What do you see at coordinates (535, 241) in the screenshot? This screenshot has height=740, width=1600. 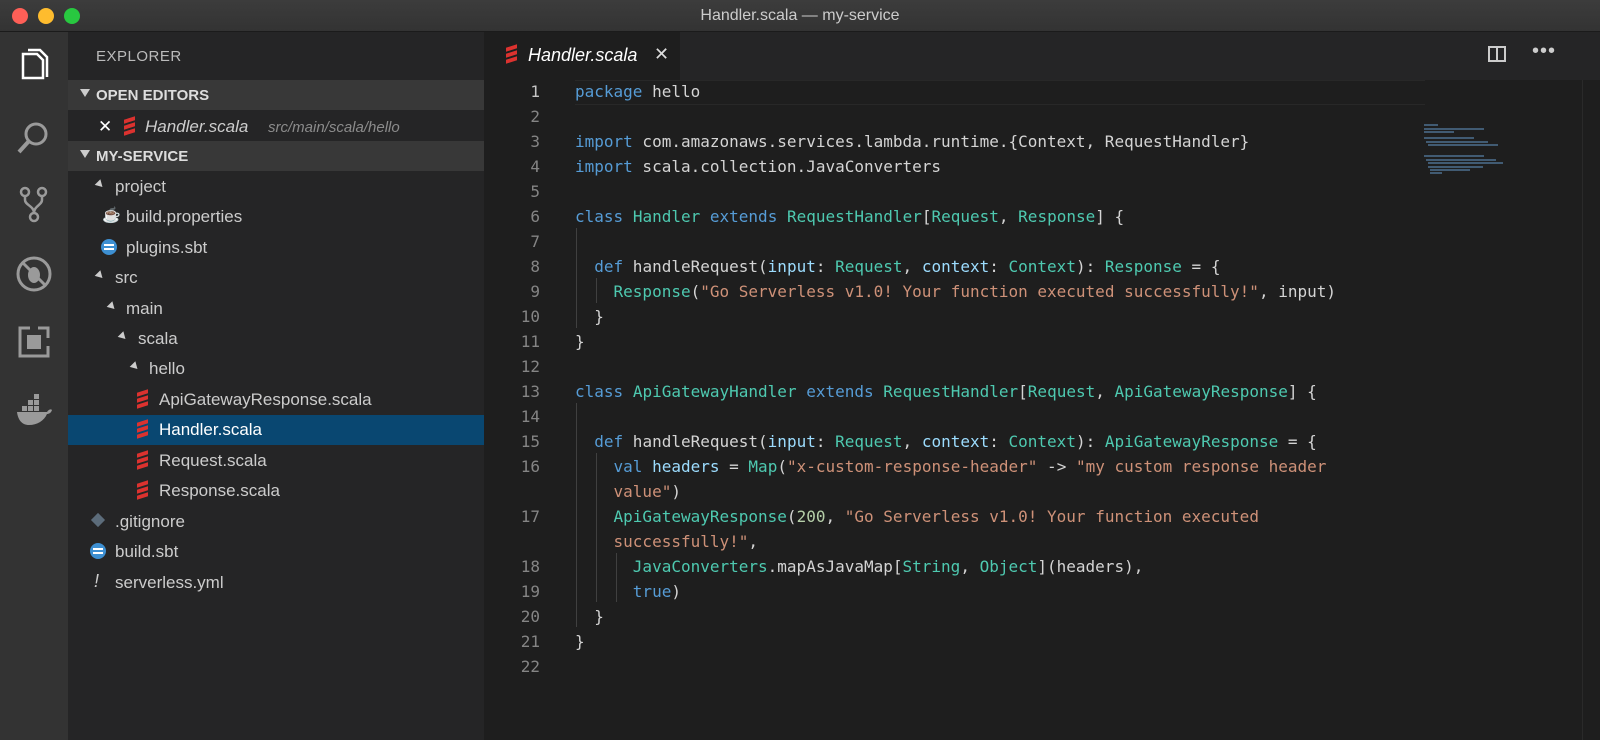 I see `line-number: 7` at bounding box center [535, 241].